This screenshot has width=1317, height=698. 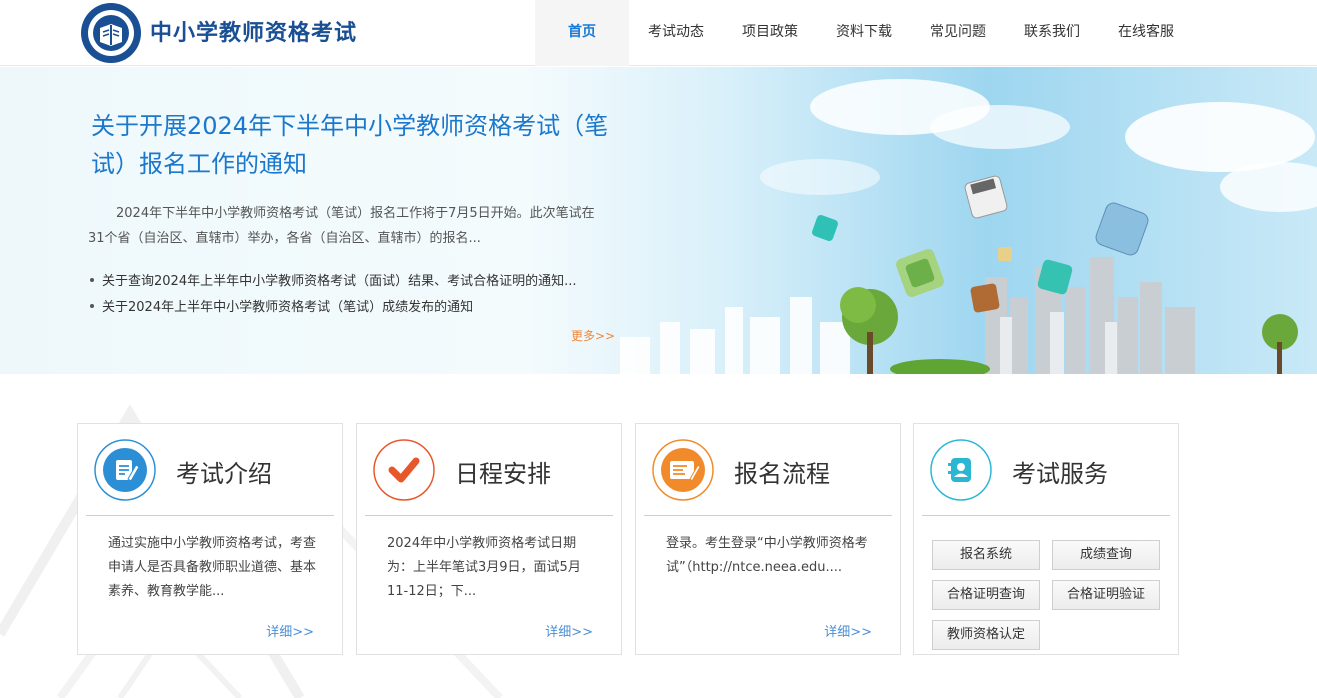 I want to click on nav-downloads: 资料下载, so click(x=864, y=33).